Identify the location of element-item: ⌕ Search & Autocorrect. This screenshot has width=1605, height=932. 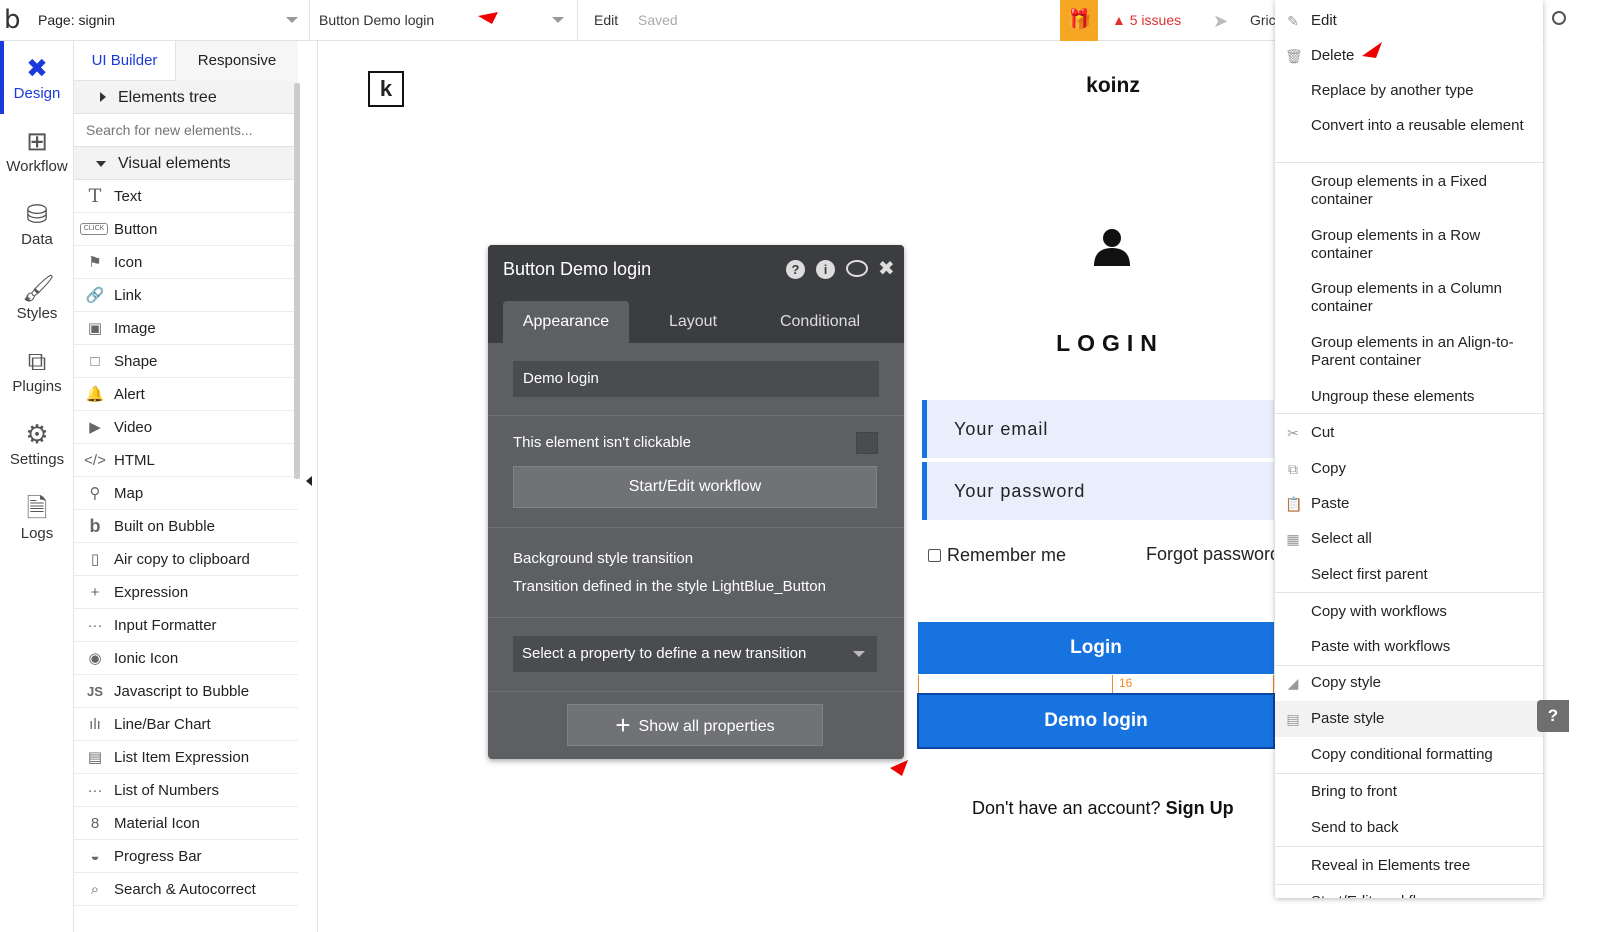
(186, 889).